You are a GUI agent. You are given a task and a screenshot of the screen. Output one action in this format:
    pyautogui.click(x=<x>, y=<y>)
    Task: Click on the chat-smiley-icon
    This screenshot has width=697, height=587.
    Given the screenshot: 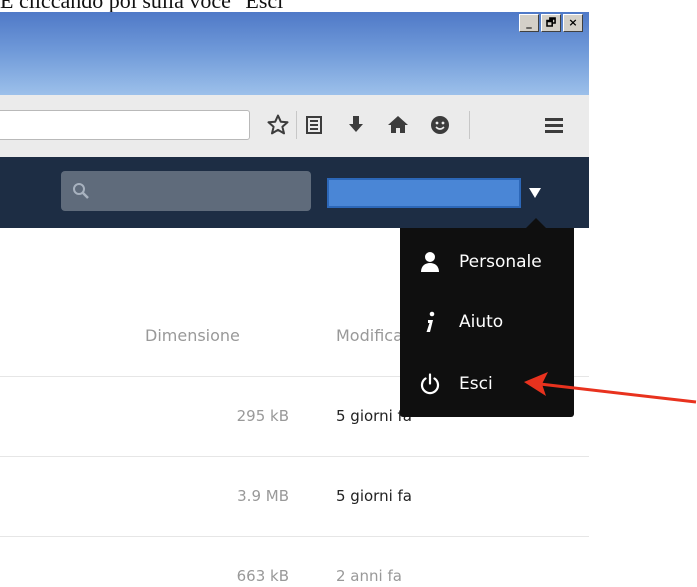 What is the action you would take?
    pyautogui.click(x=440, y=125)
    